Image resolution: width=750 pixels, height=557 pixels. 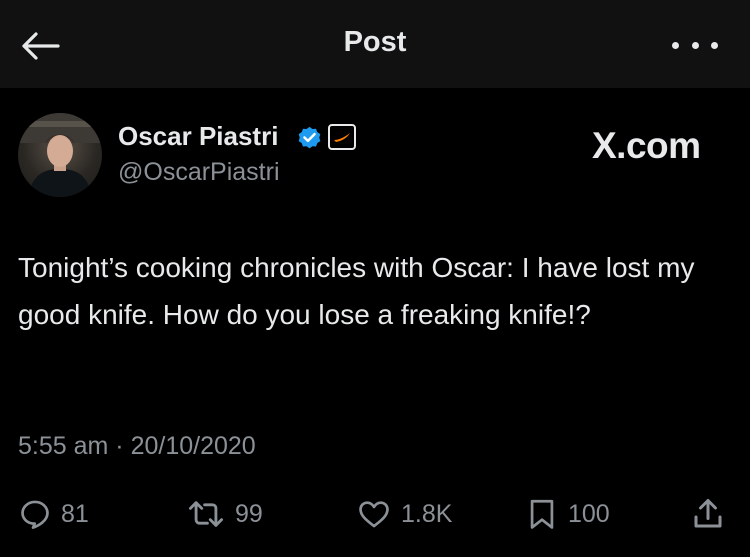 I want to click on verified-badge-icon, so click(x=309, y=137).